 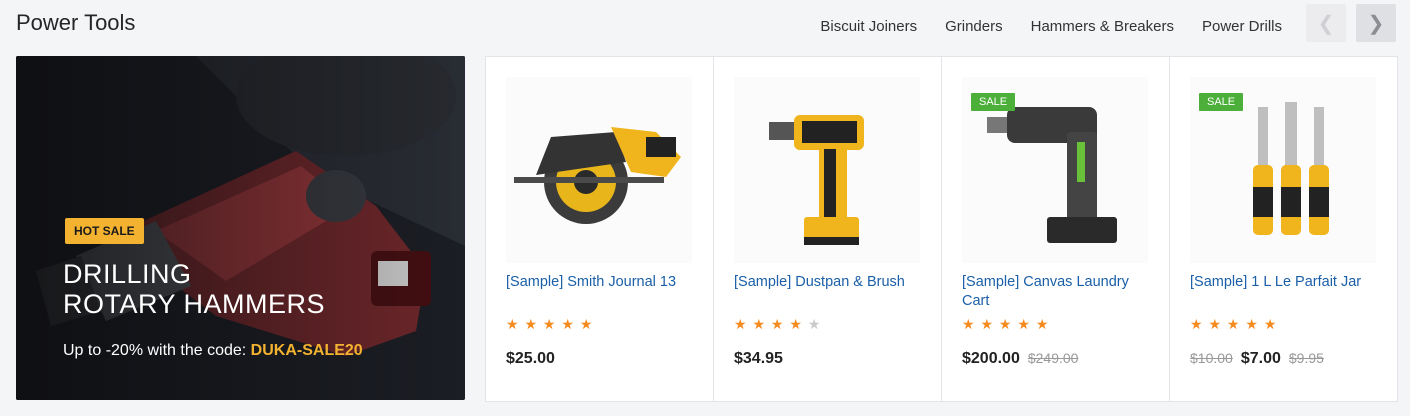 I want to click on product-name: [Sample] Canvas Laundry Cart, so click(x=1058, y=292).